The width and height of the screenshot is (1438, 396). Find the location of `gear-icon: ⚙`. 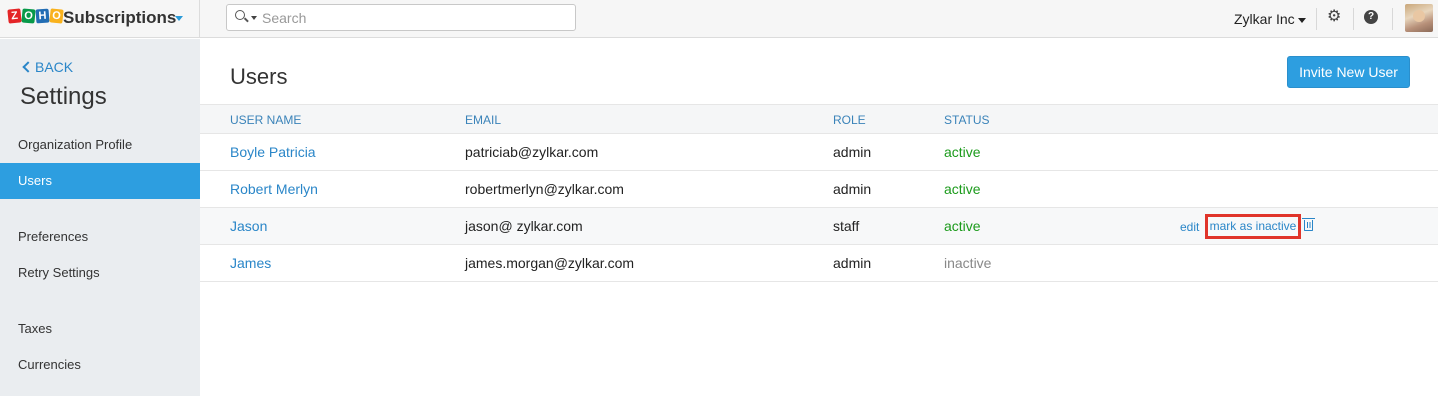

gear-icon: ⚙ is located at coordinates (1334, 17).